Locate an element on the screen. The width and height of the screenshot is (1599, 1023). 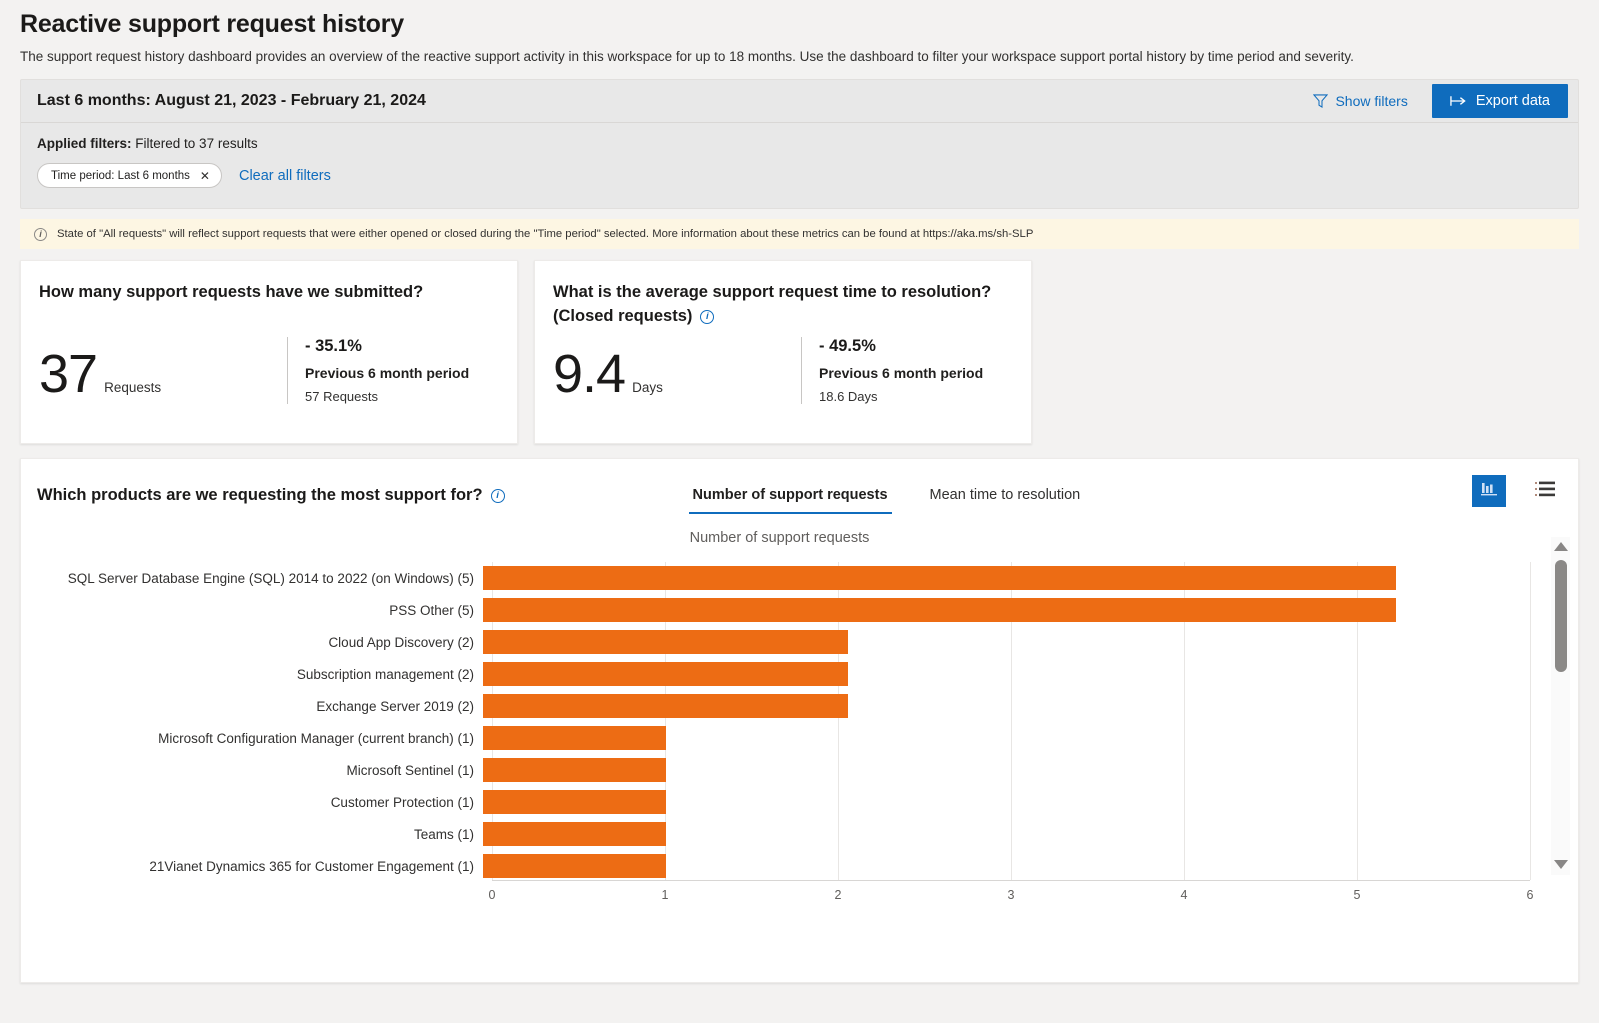
show-filters-label: Show filters is located at coordinates (1371, 101).